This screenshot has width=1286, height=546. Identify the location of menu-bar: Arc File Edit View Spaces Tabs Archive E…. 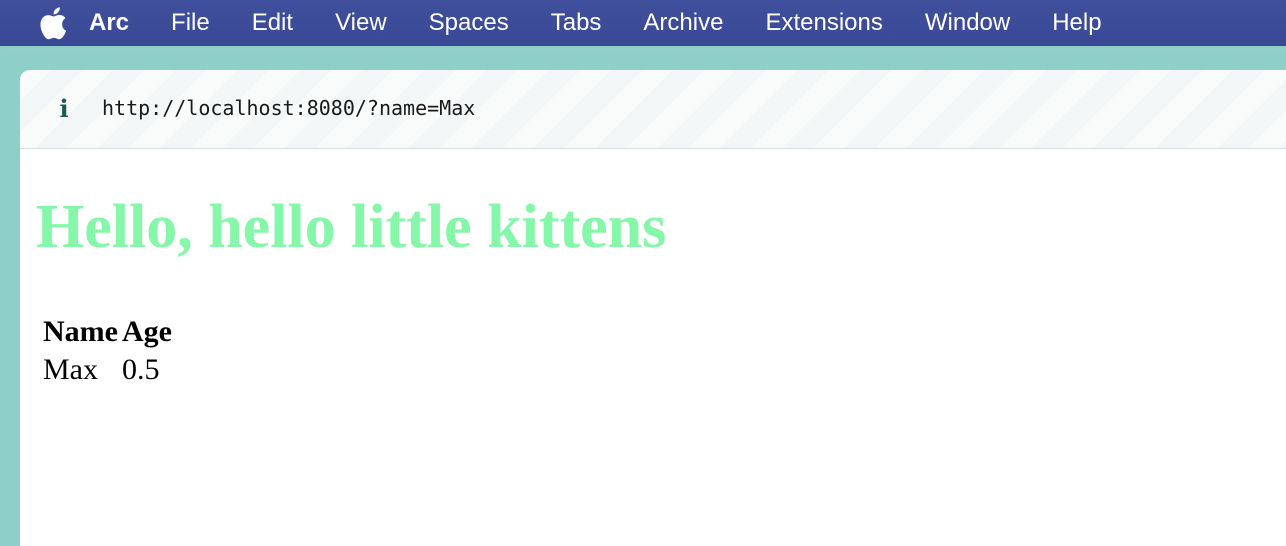
(643, 23).